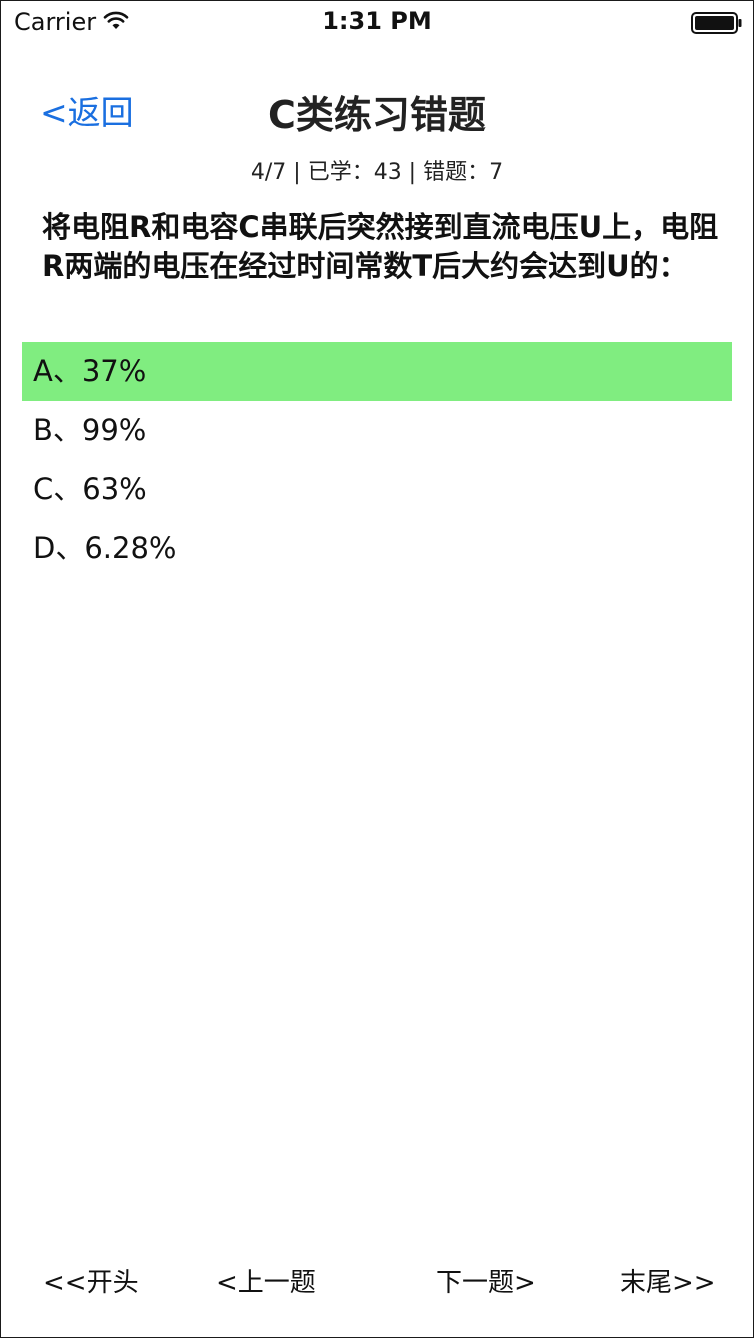  What do you see at coordinates (377, 548) in the screenshot?
I see `option-d: D、6.28%` at bounding box center [377, 548].